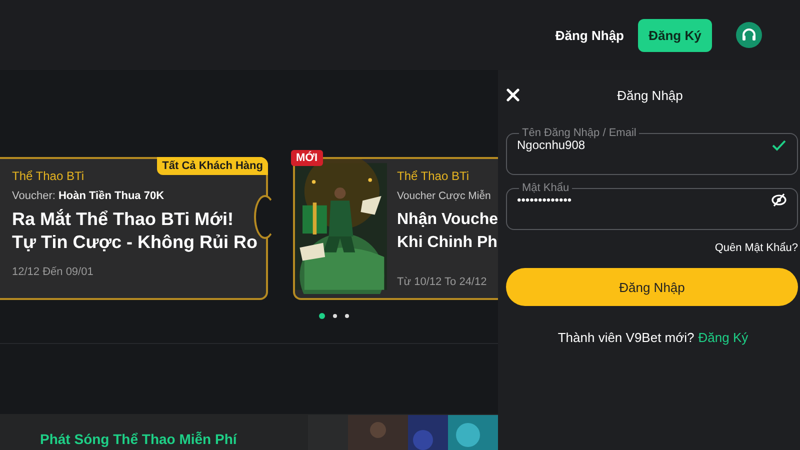  What do you see at coordinates (135, 242) in the screenshot?
I see `promotion-title: Tự Tin Cược - Không Rủi Ro` at bounding box center [135, 242].